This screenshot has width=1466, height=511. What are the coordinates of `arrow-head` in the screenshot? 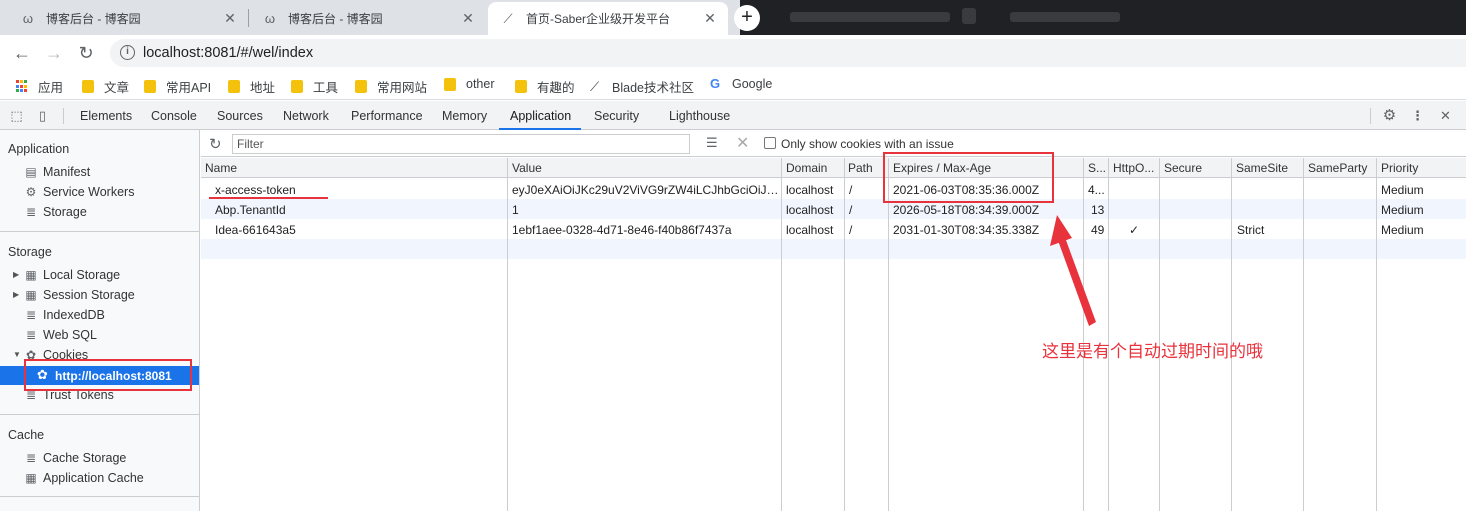 It's located at (1061, 230).